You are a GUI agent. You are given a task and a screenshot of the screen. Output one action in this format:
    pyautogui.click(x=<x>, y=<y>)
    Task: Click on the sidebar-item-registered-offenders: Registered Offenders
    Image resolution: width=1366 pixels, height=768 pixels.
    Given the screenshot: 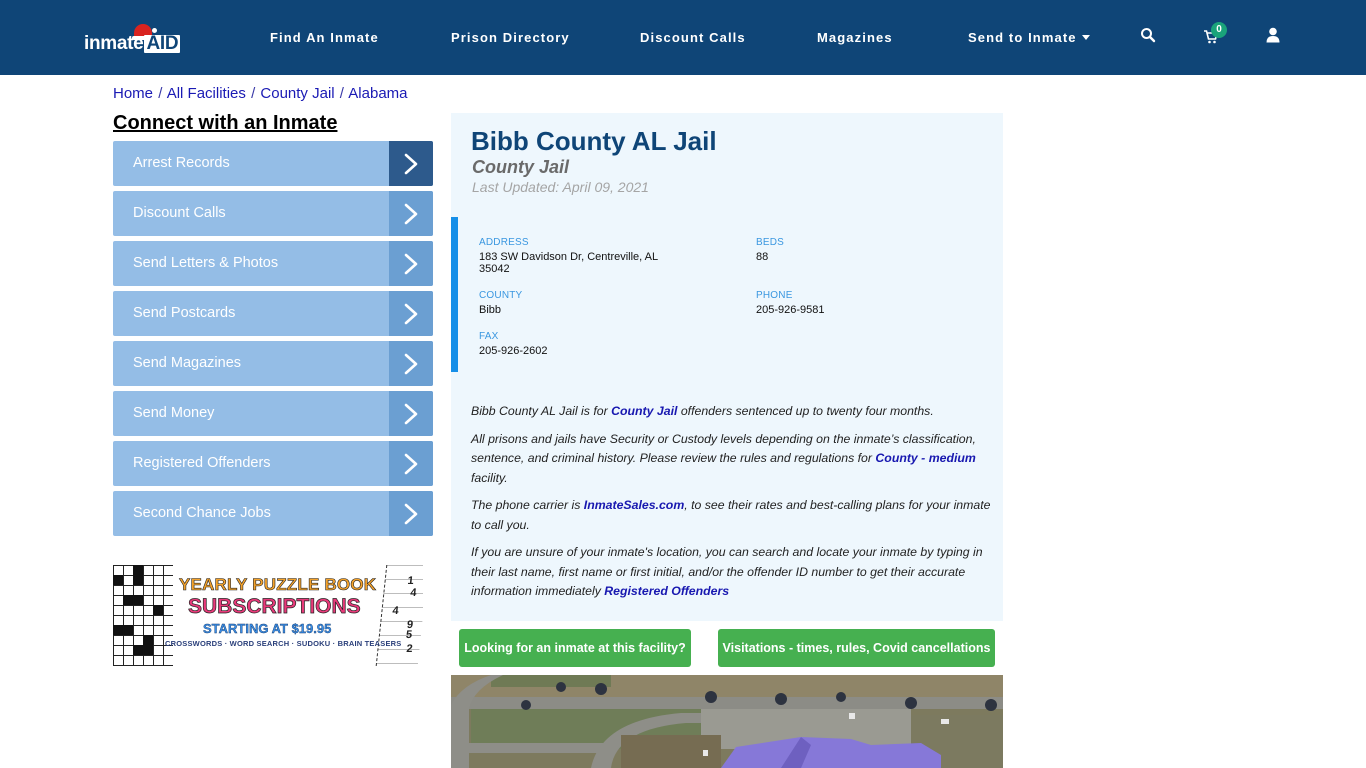 What is the action you would take?
    pyautogui.click(x=273, y=463)
    